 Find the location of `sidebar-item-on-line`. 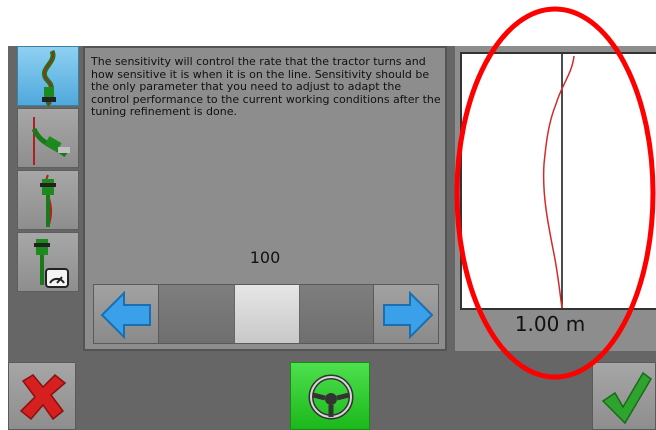

sidebar-item-on-line is located at coordinates (48, 200).